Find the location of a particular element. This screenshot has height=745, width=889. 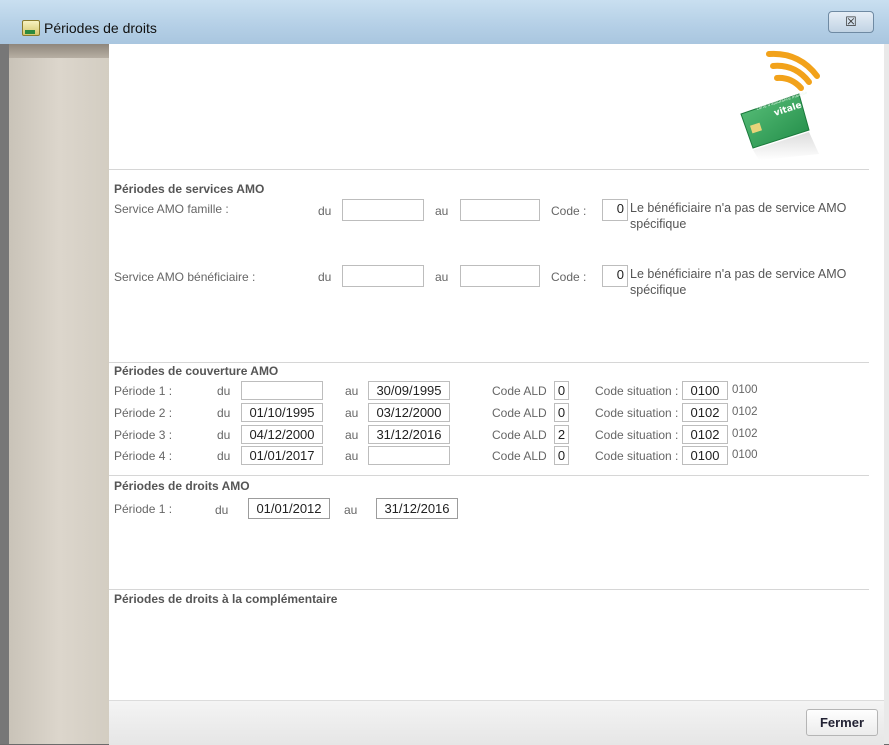

droits-1-du-field: 01/01/2012 is located at coordinates (289, 508).